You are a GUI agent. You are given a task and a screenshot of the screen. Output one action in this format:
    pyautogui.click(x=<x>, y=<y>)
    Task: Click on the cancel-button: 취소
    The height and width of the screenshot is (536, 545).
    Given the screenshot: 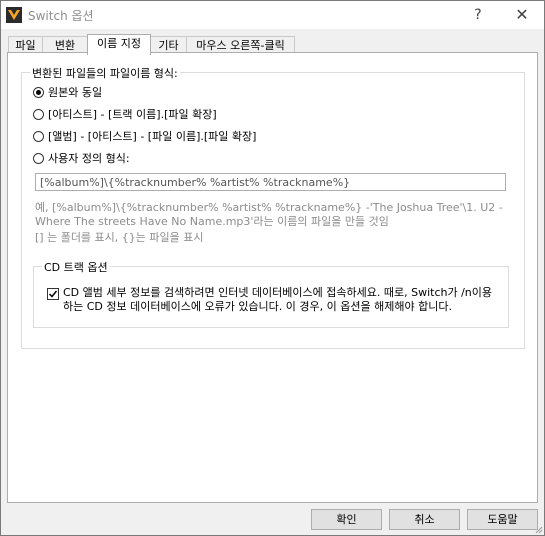 What is the action you would take?
    pyautogui.click(x=424, y=519)
    